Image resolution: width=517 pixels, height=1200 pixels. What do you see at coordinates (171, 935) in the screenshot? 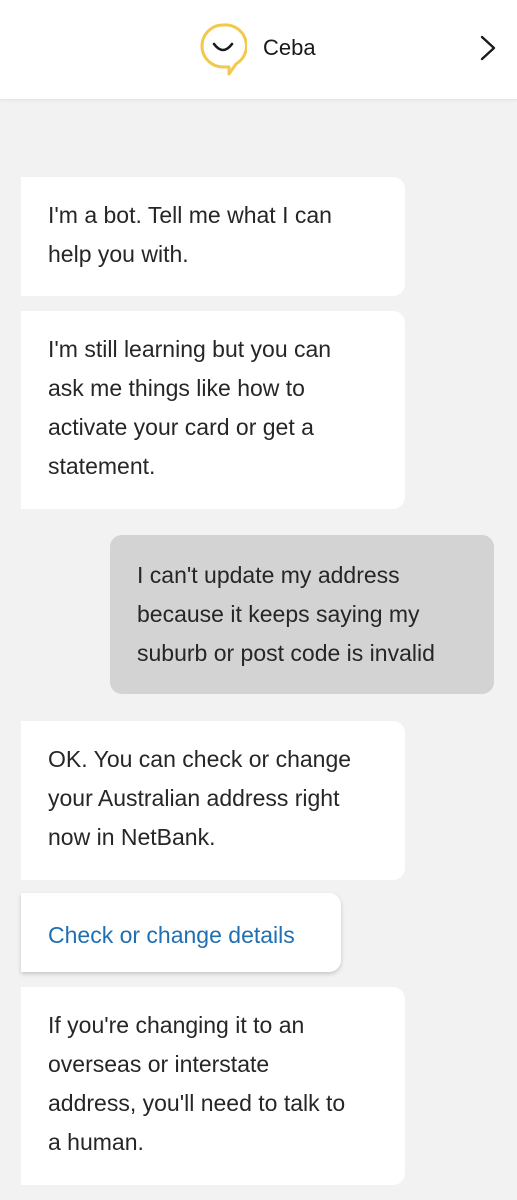
I see `button-label: Check or change details` at bounding box center [171, 935].